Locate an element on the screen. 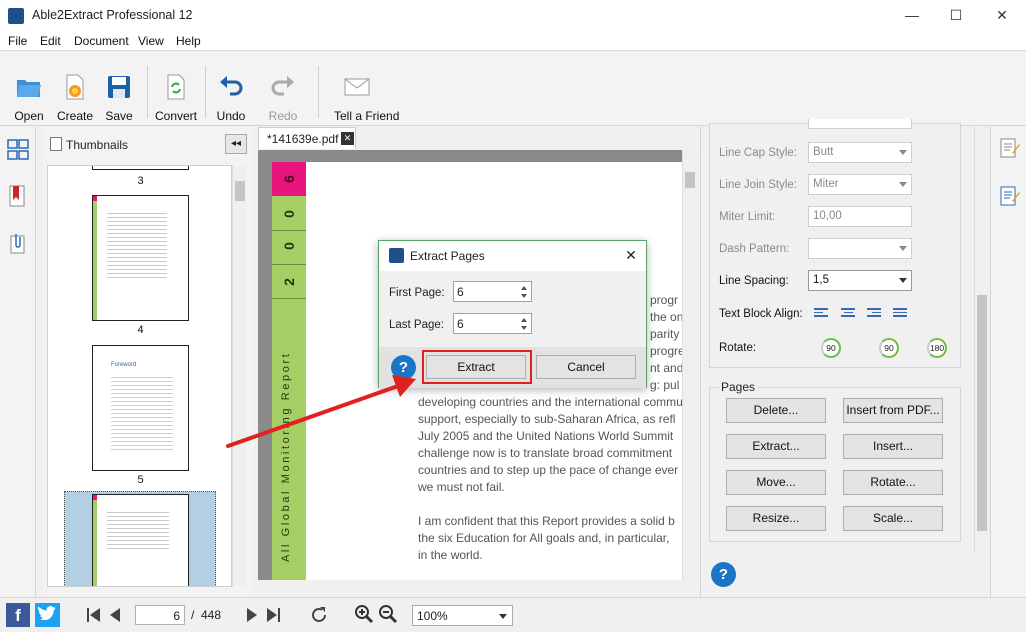 The image size is (1026, 632). undo-button: Undo is located at coordinates (231, 98).